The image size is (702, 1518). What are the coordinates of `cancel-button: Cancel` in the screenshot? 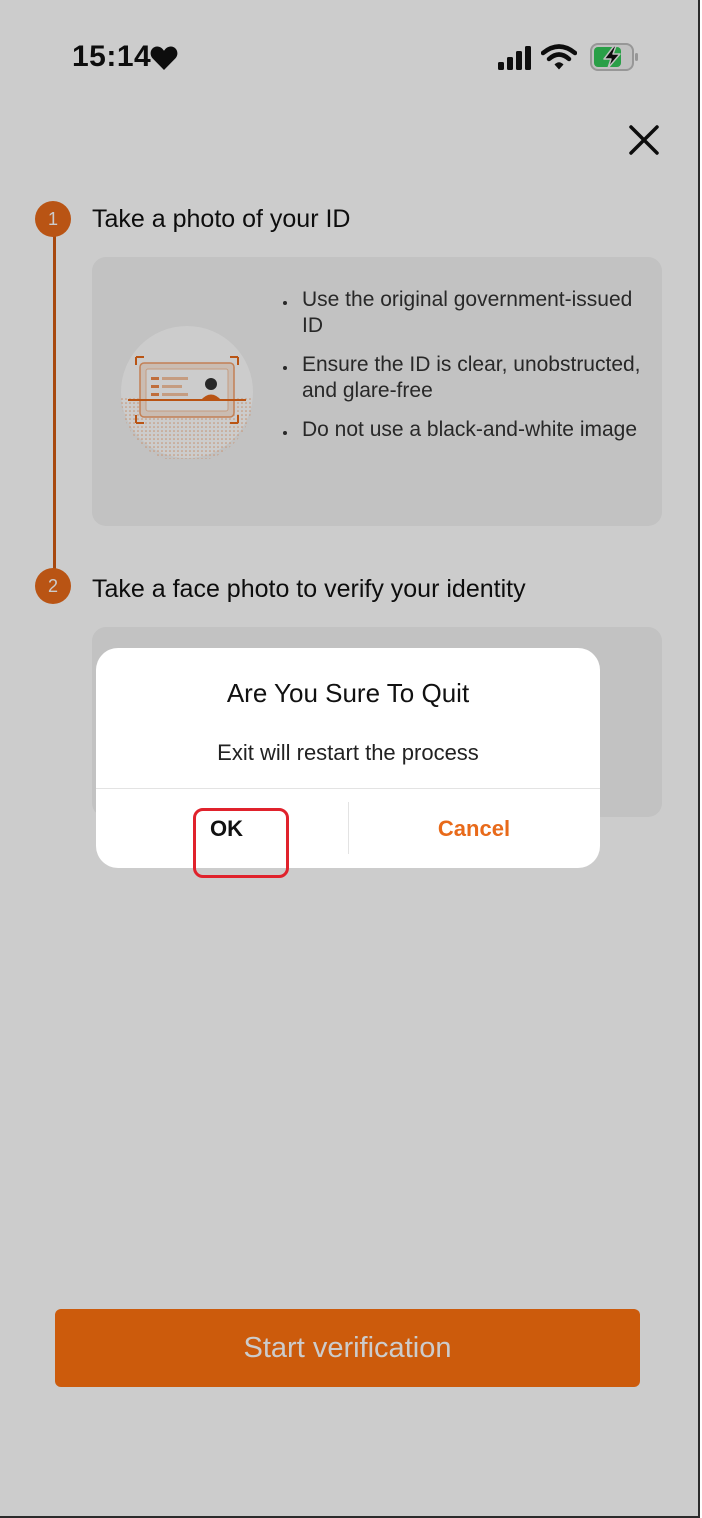 It's located at (474, 829).